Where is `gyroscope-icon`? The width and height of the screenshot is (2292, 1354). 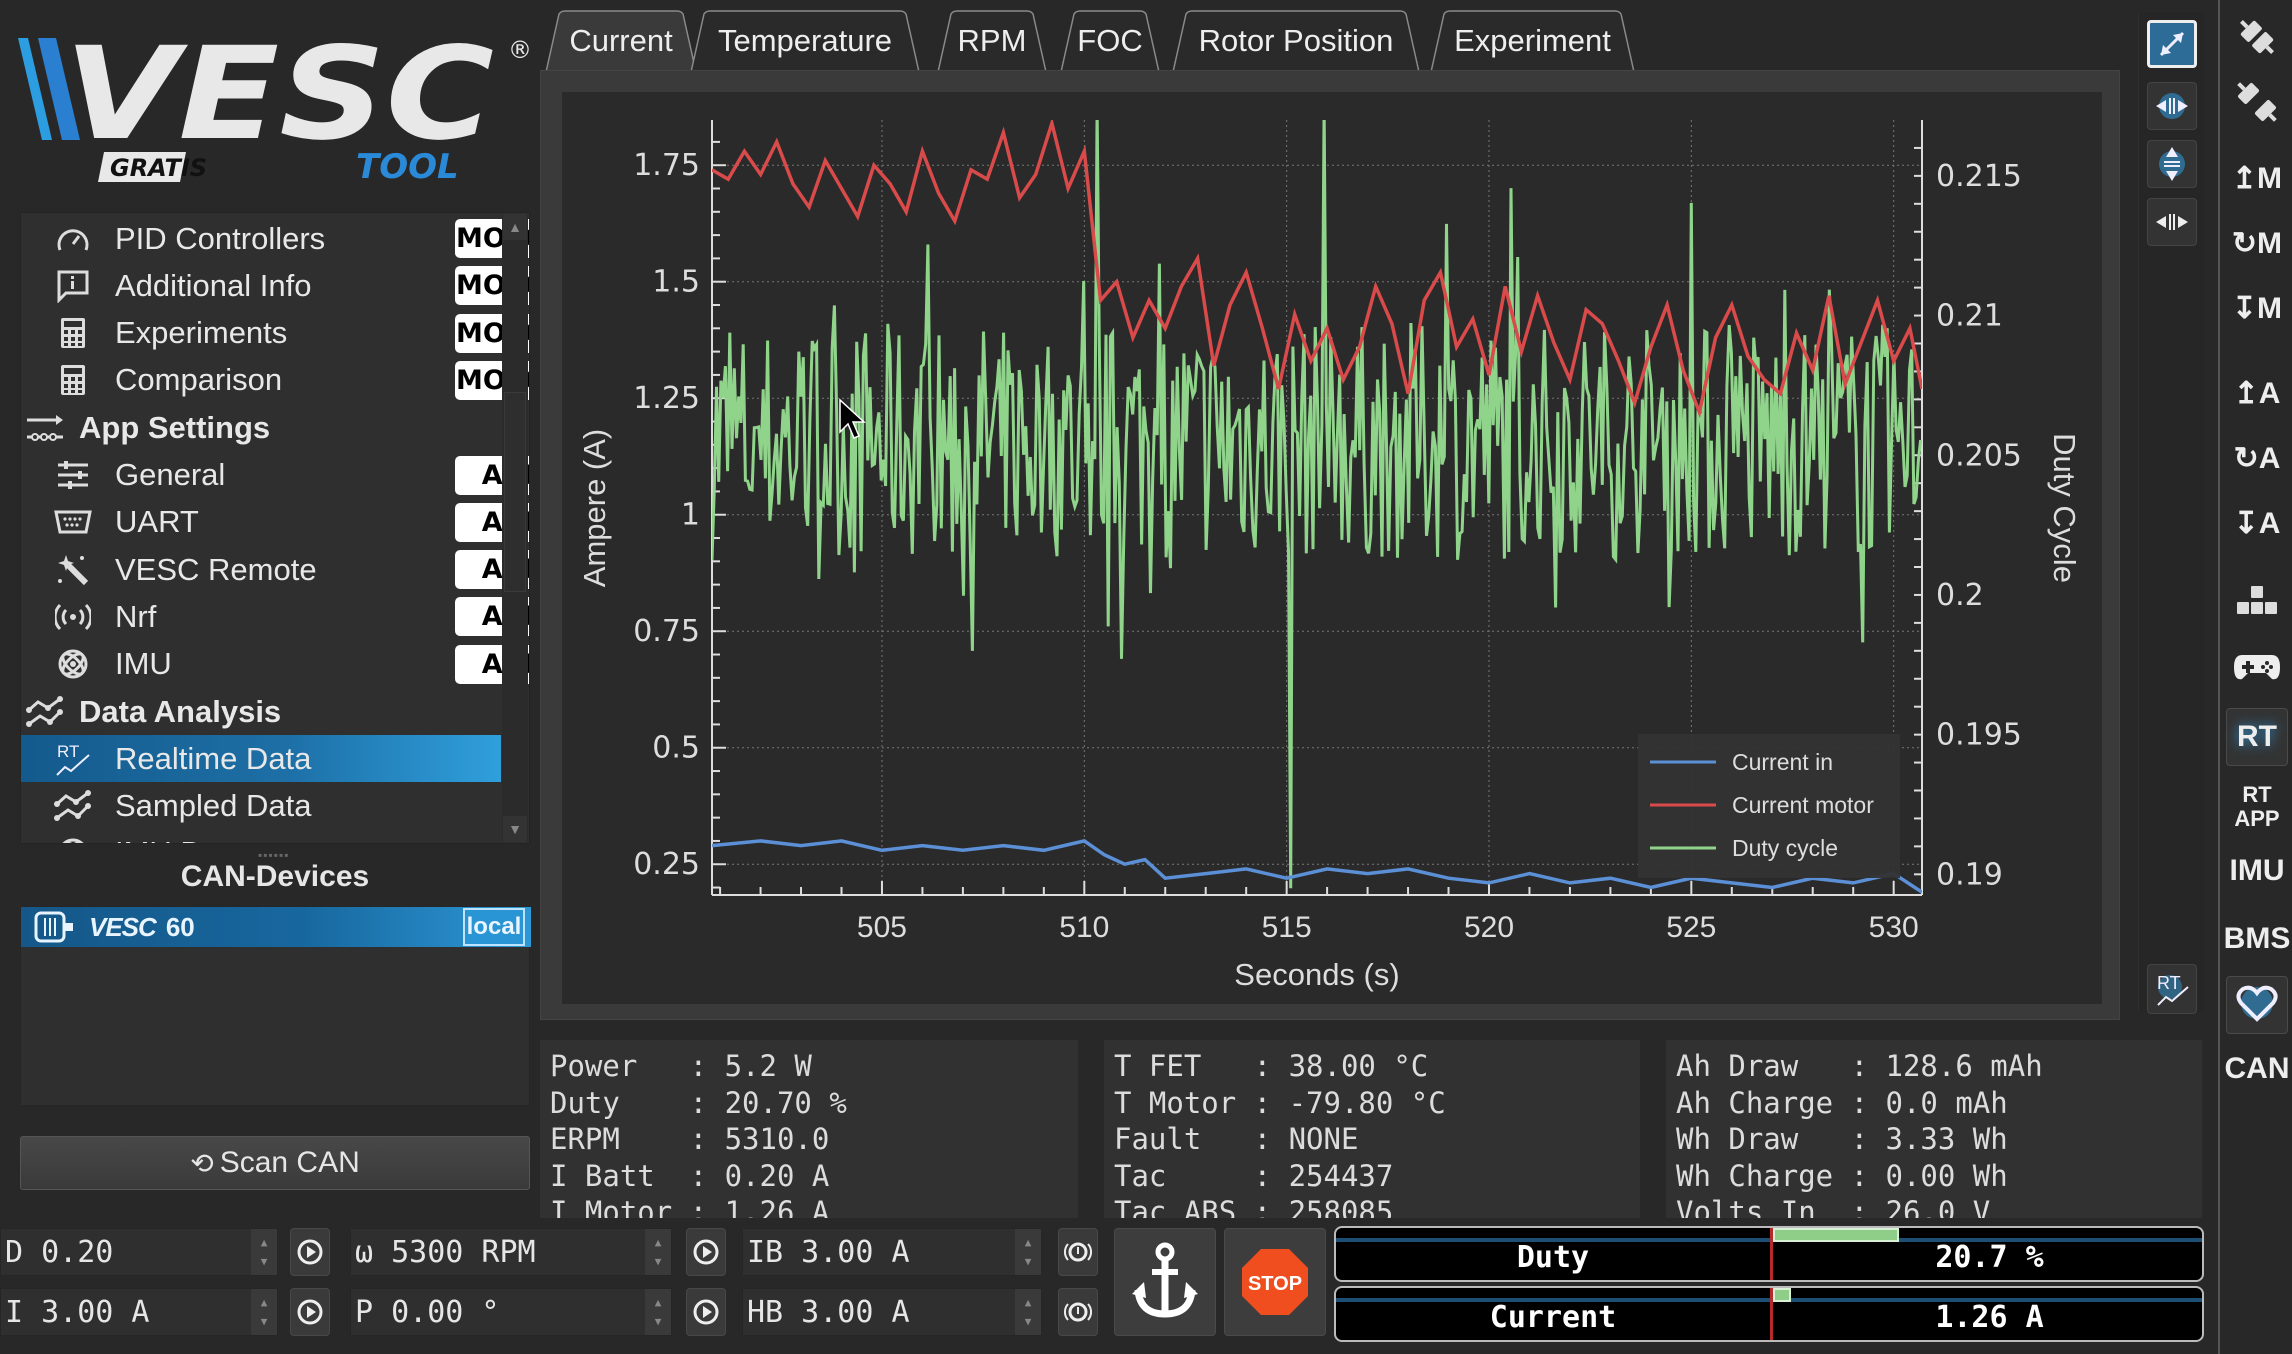
gyroscope-icon is located at coordinates (73, 839).